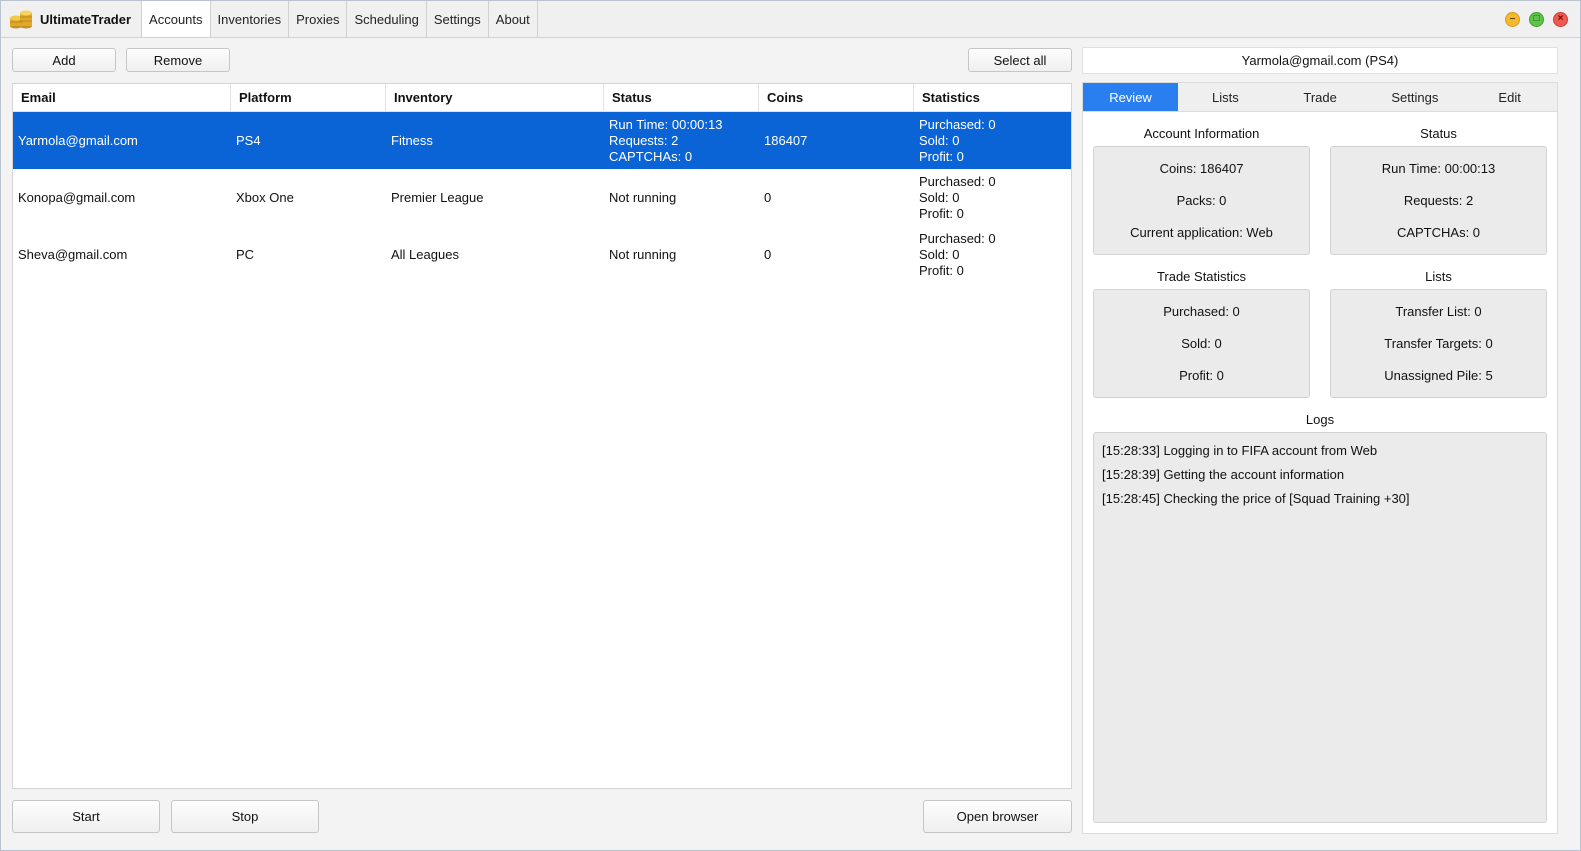  Describe the element at coordinates (64, 60) in the screenshot. I see `add-button: Add` at that location.